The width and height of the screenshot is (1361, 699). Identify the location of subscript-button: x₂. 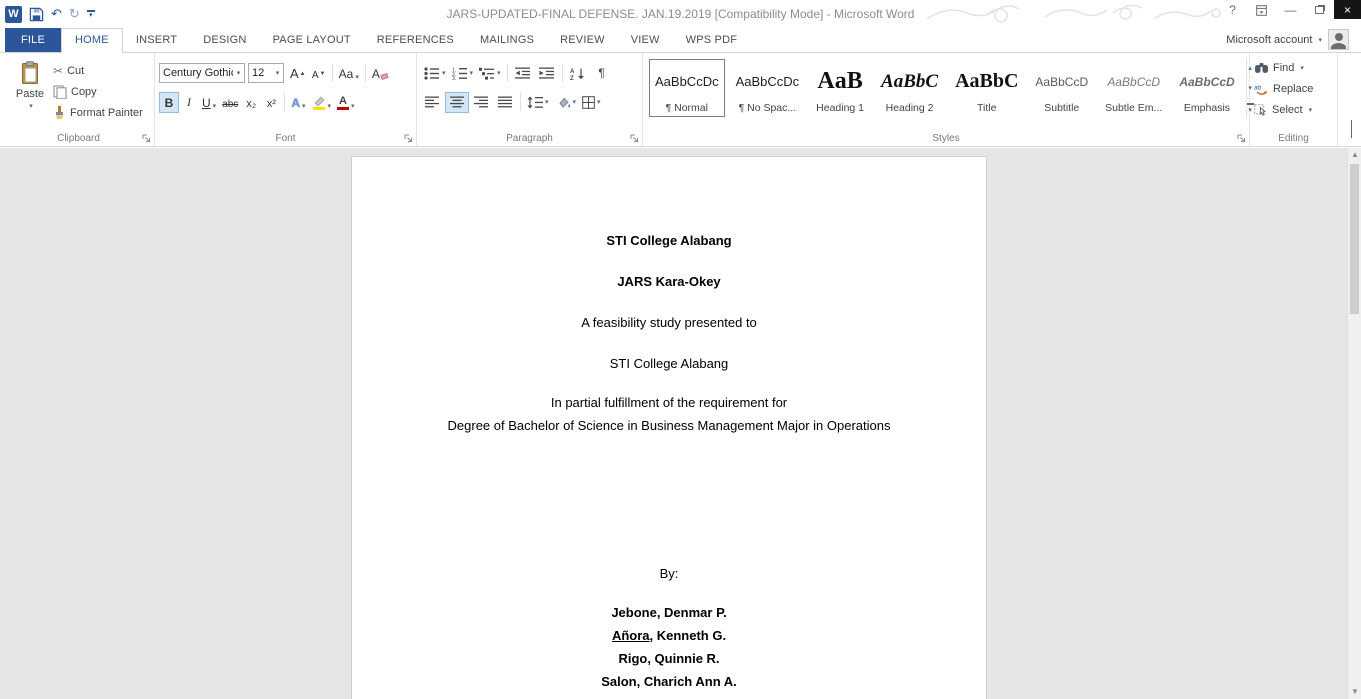
(251, 102).